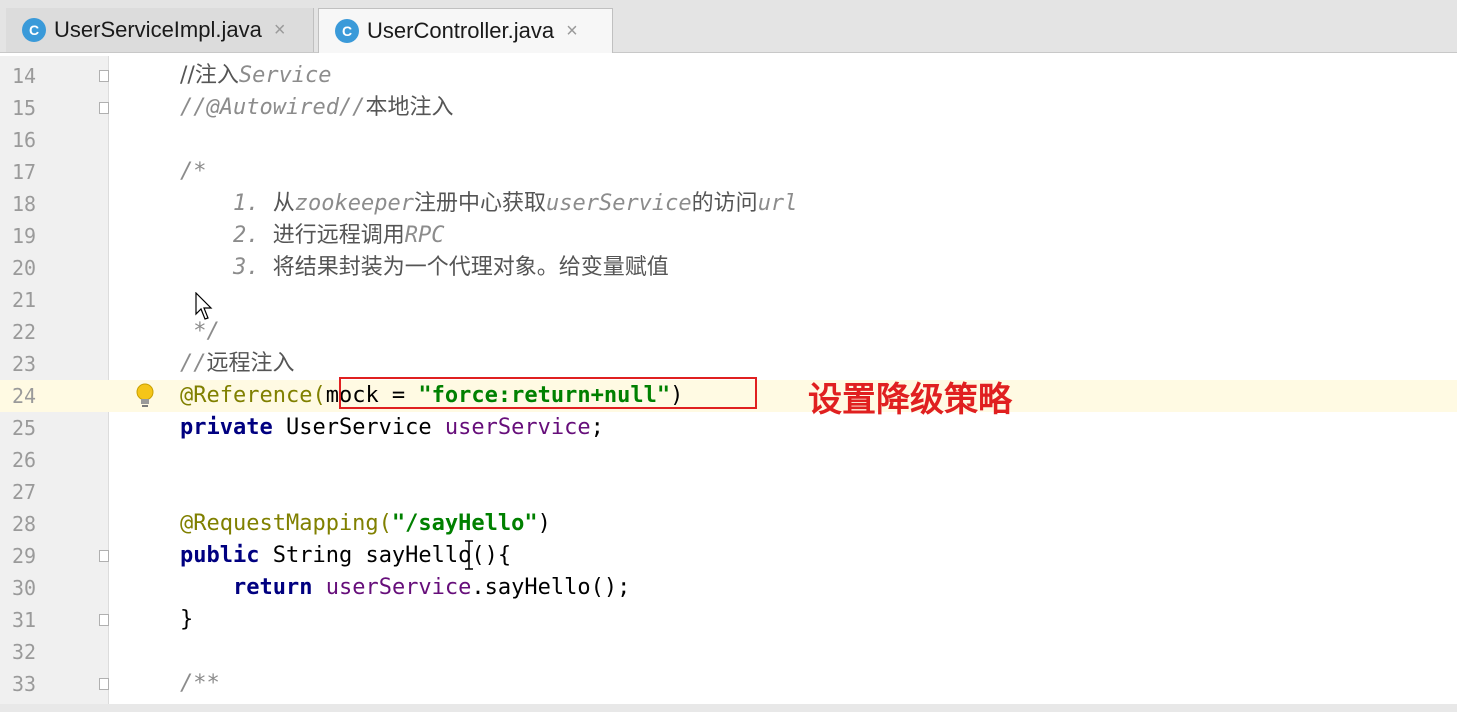 This screenshot has height=712, width=1457. I want to click on code-text: @RequestMapping("/sayHello"), so click(365, 523).